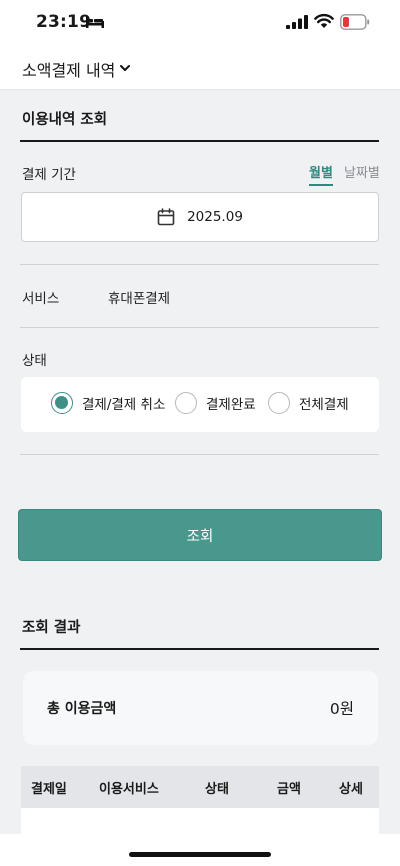 This screenshot has height=866, width=400. I want to click on radio-option-payment-complete: 결제완료, so click(215, 403).